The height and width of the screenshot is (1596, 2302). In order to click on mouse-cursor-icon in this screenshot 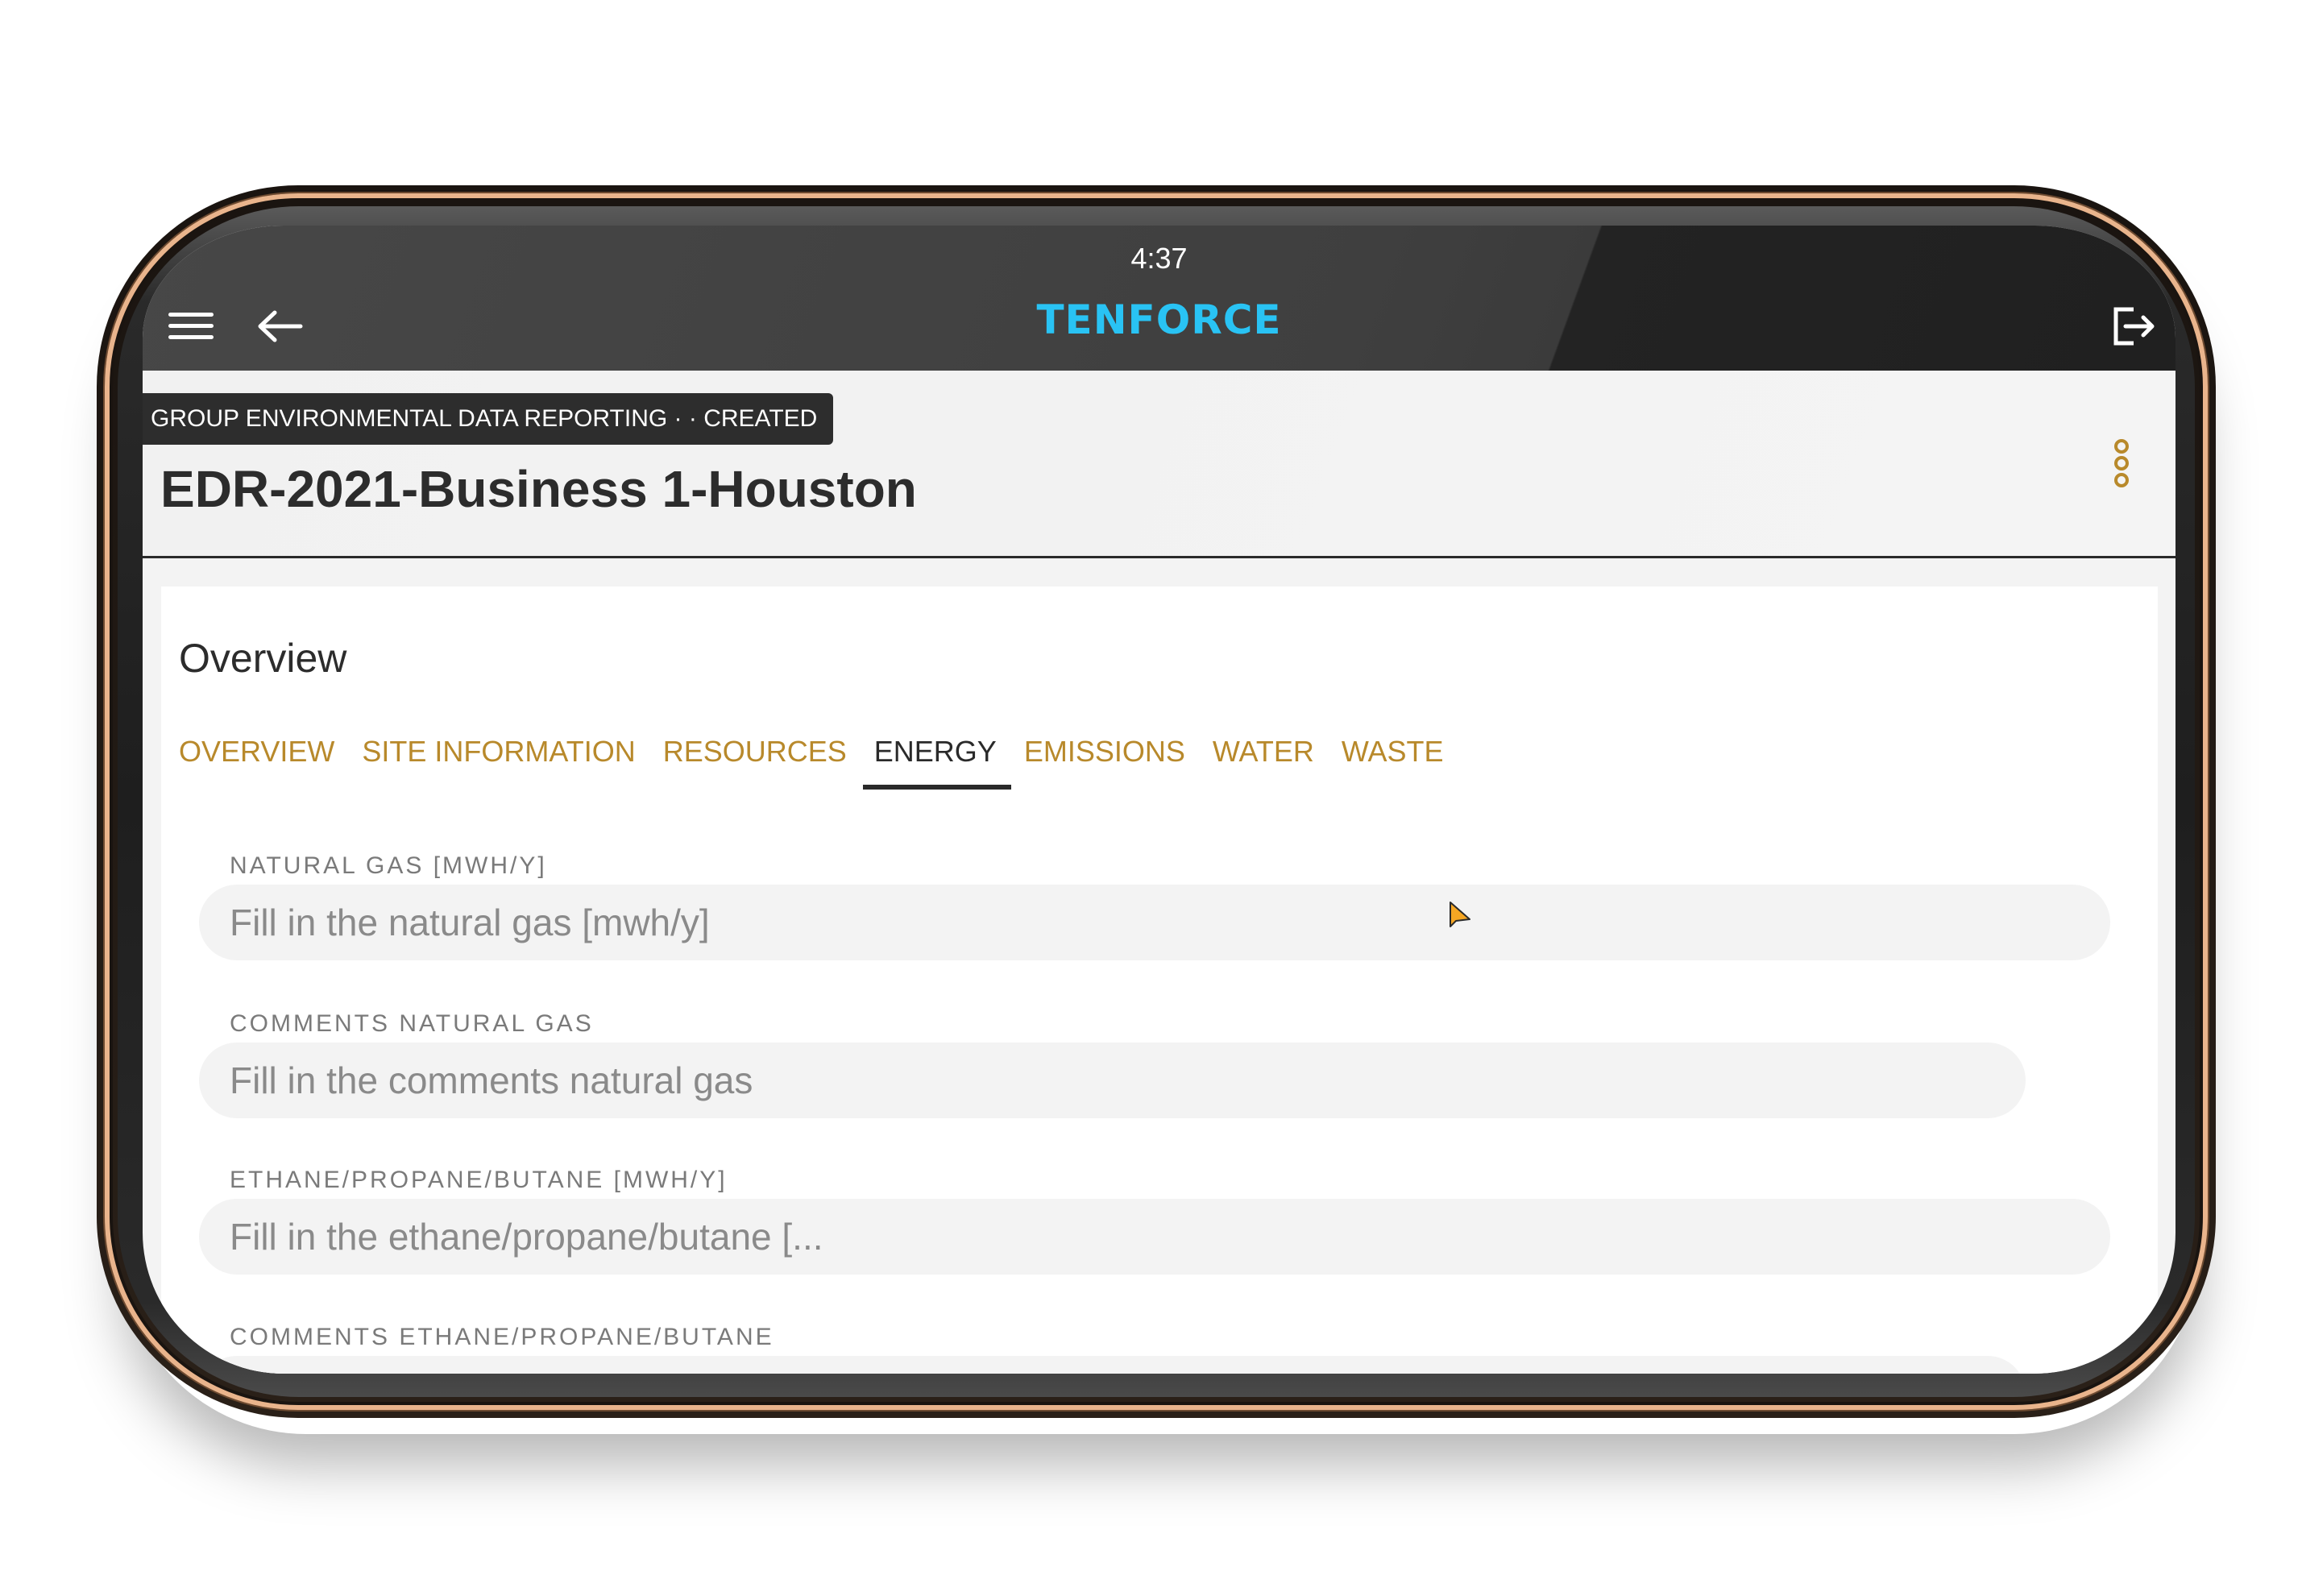, I will do `click(1460, 914)`.